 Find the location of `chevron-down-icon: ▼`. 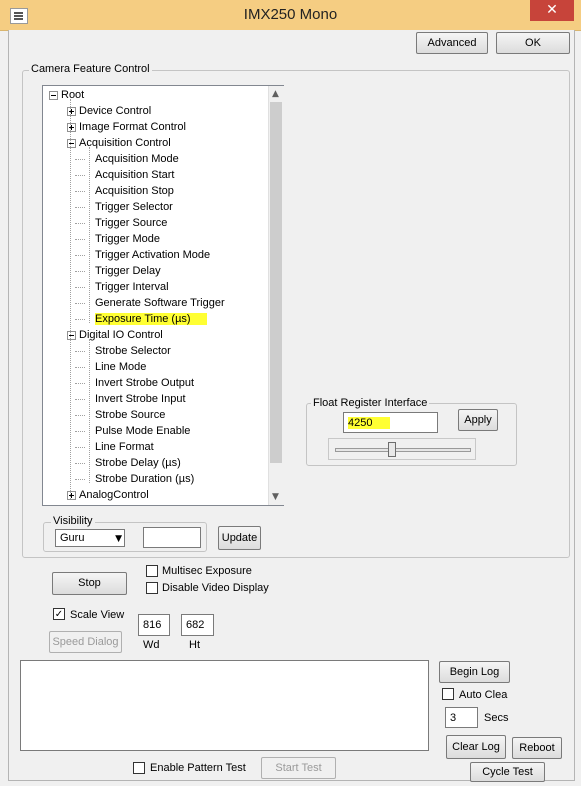

chevron-down-icon: ▼ is located at coordinates (118, 539).